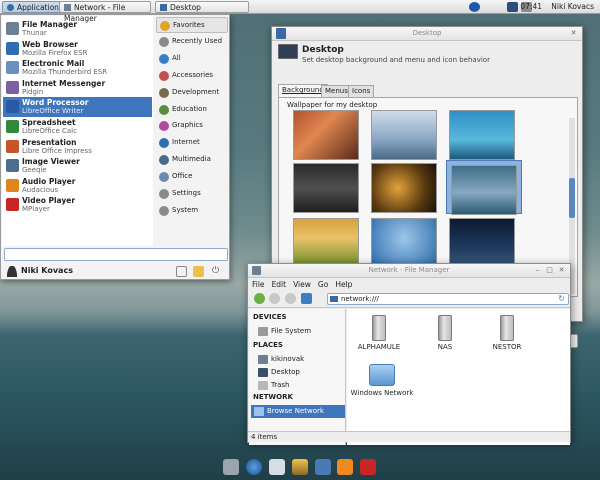  Describe the element at coordinates (512, 7) in the screenshot. I see `network-monitor-icon` at that location.